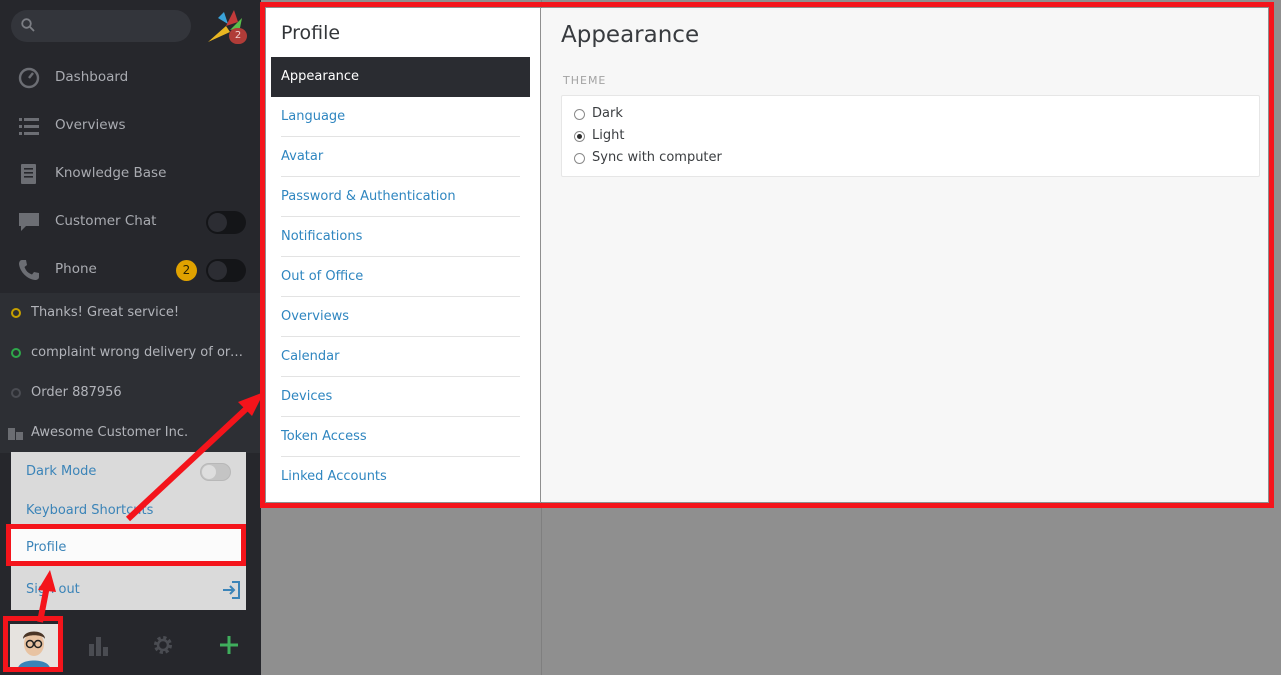  I want to click on building-icon, so click(15, 434).